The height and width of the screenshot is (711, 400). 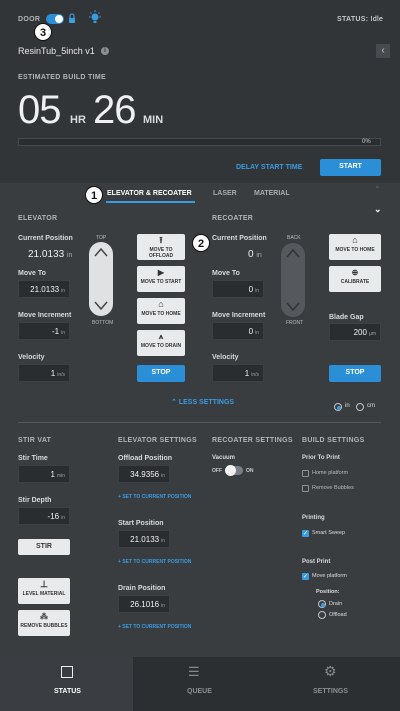 What do you see at coordinates (161, 247) in the screenshot?
I see `move-to-offload-button: ⭱ MOVE TO OFFLOAD` at bounding box center [161, 247].